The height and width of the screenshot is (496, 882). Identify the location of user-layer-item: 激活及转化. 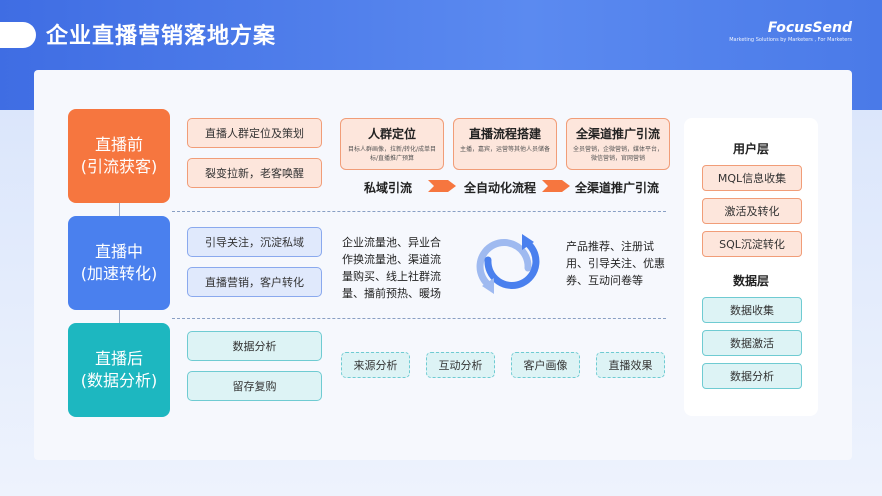
(752, 211).